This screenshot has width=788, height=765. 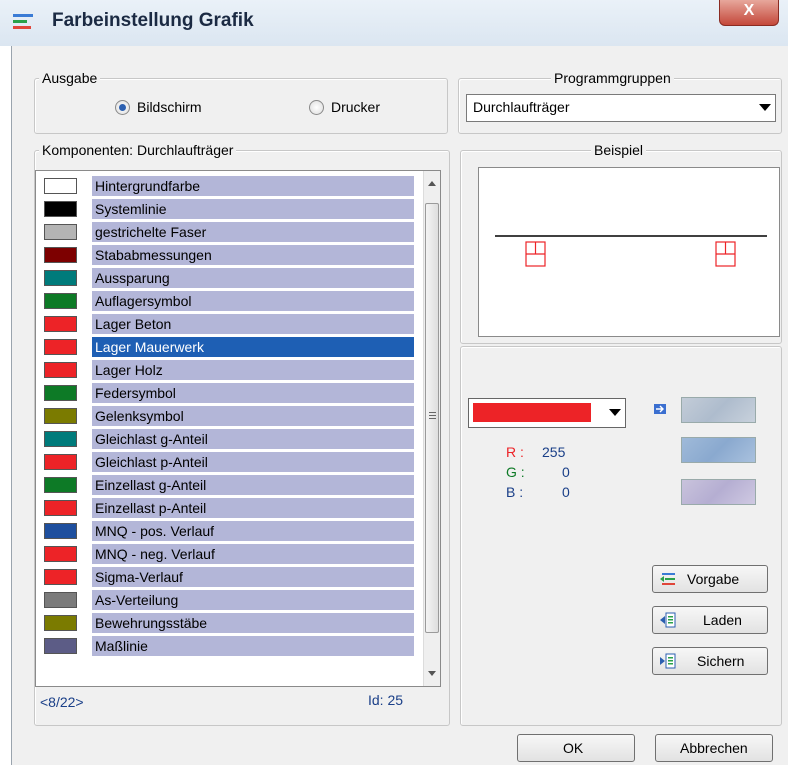 I want to click on list-item: Einzellast g-Anteil, so click(x=228, y=484).